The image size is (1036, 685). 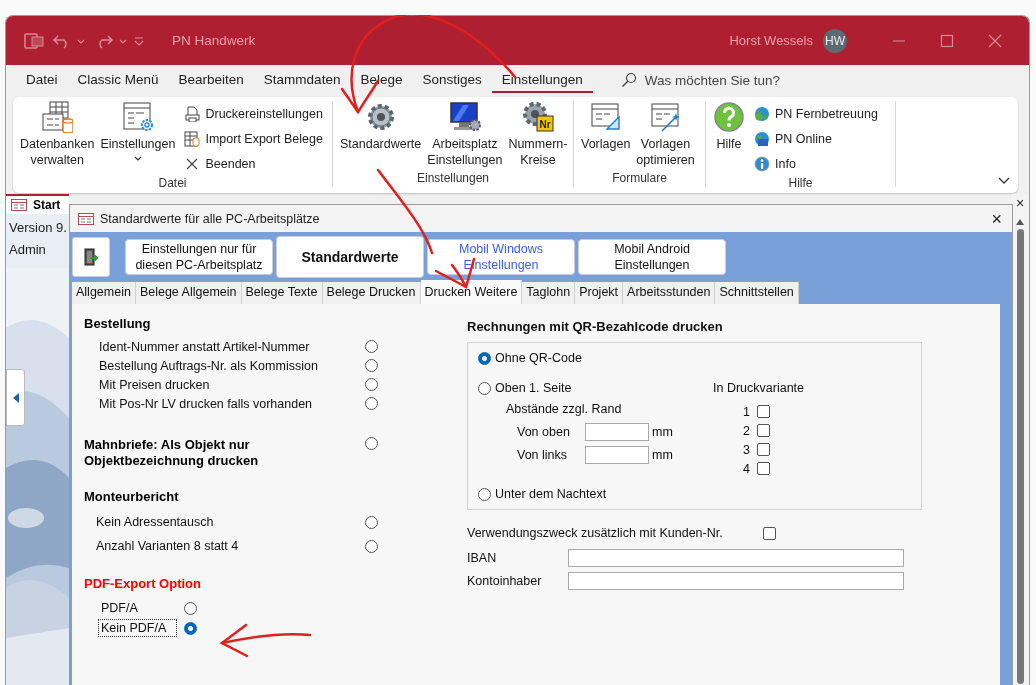 What do you see at coordinates (57, 117) in the screenshot?
I see `database-table-icon` at bounding box center [57, 117].